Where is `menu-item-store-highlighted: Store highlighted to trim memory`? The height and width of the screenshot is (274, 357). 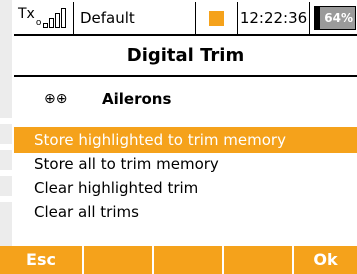
menu-item-store-highlighted: Store highlighted to trim memory is located at coordinates (185, 140).